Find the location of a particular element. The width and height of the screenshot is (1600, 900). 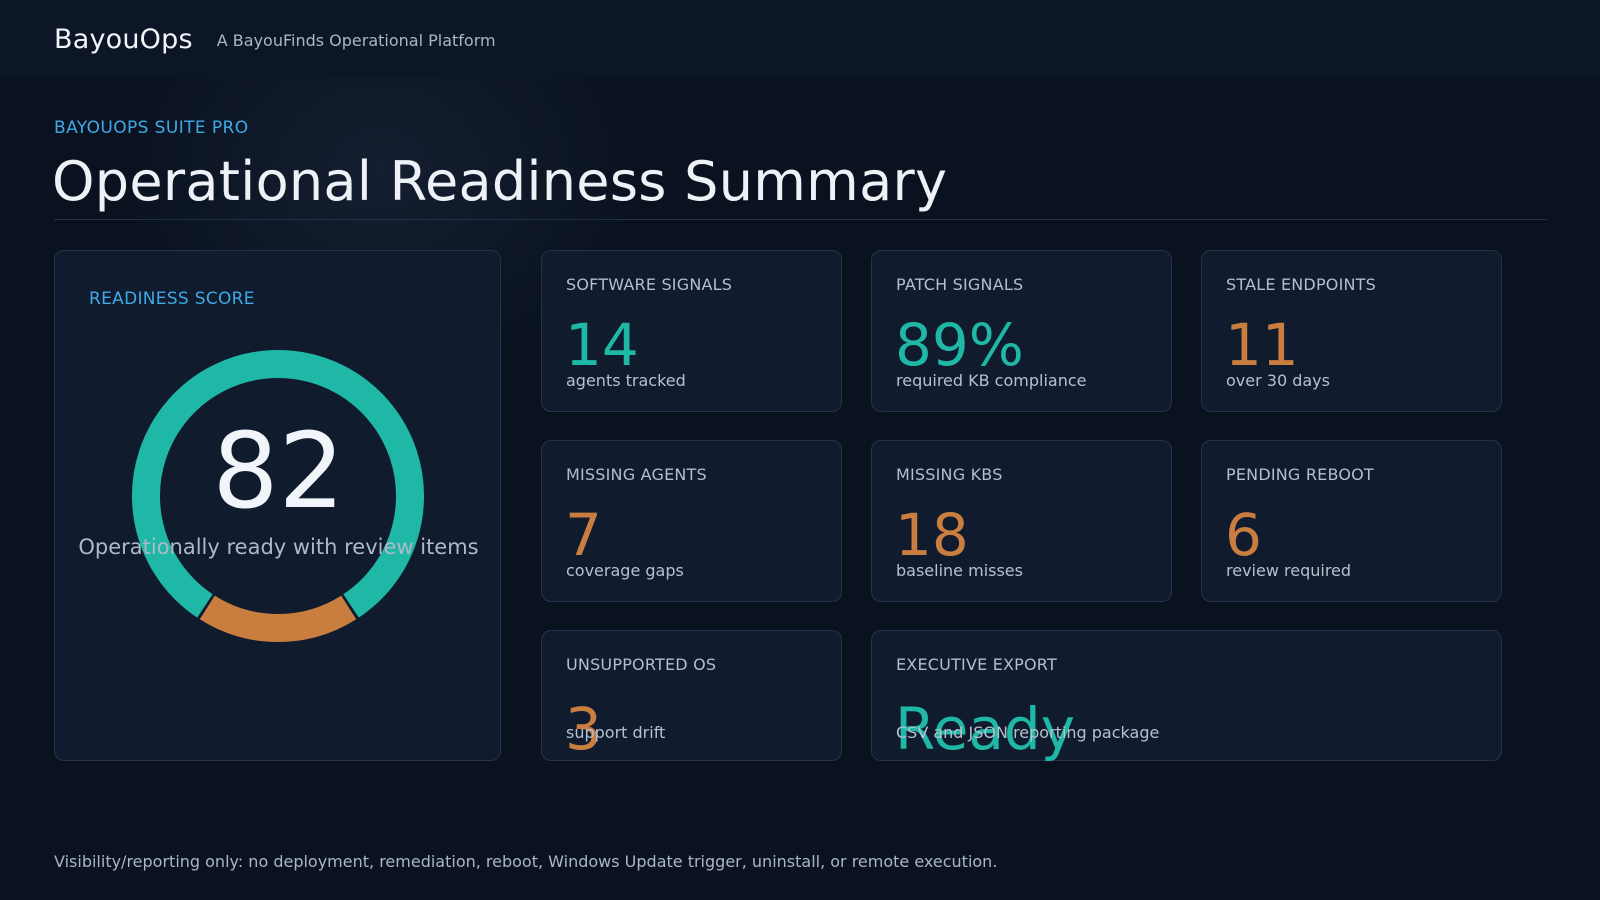

card-value: 7 is located at coordinates (583, 535).